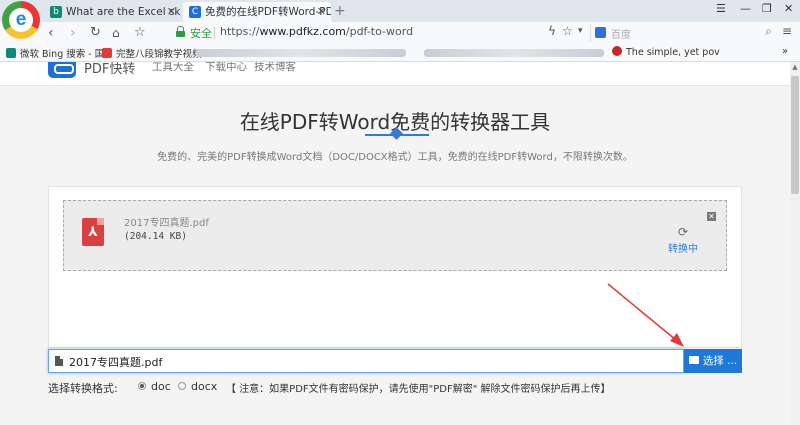  Describe the element at coordinates (745, 8) in the screenshot. I see `minimize-icon: —` at that location.